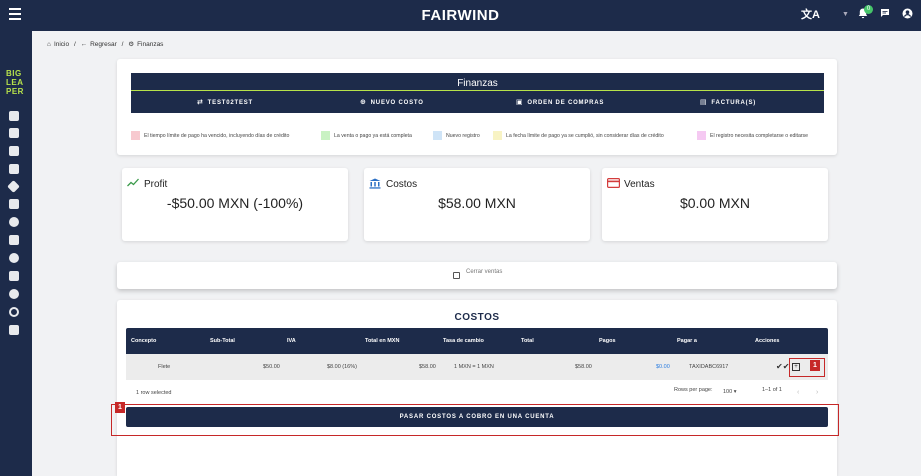  Describe the element at coordinates (156, 184) in the screenshot. I see `profit-label: Profit` at that location.